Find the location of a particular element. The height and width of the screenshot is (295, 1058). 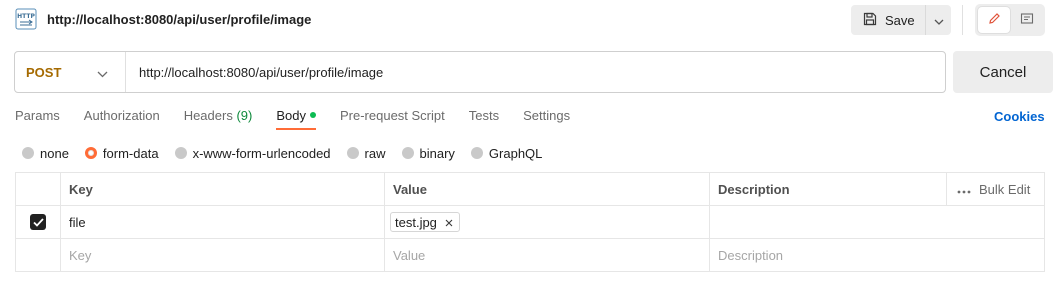

http-icon: HTTP is located at coordinates (26, 19).